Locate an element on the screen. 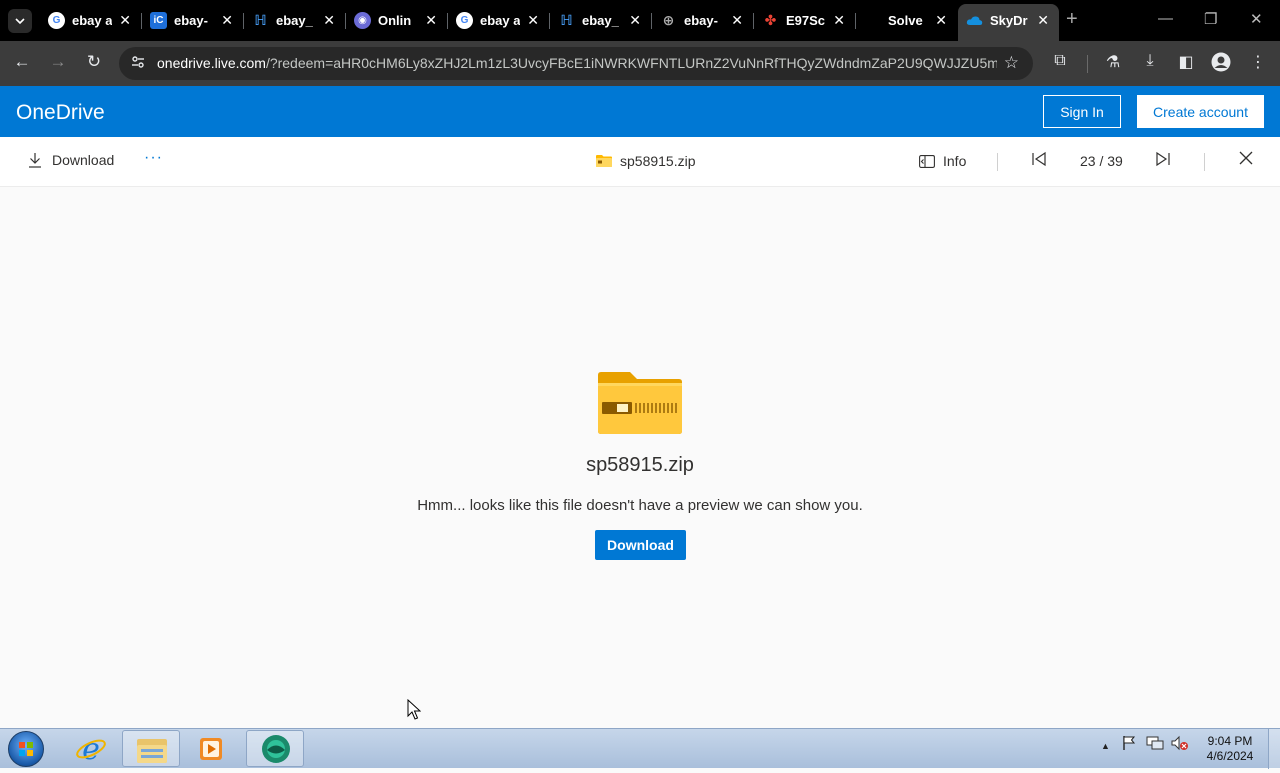 The image size is (1280, 773). minimize-icon: — is located at coordinates (1165, 18).